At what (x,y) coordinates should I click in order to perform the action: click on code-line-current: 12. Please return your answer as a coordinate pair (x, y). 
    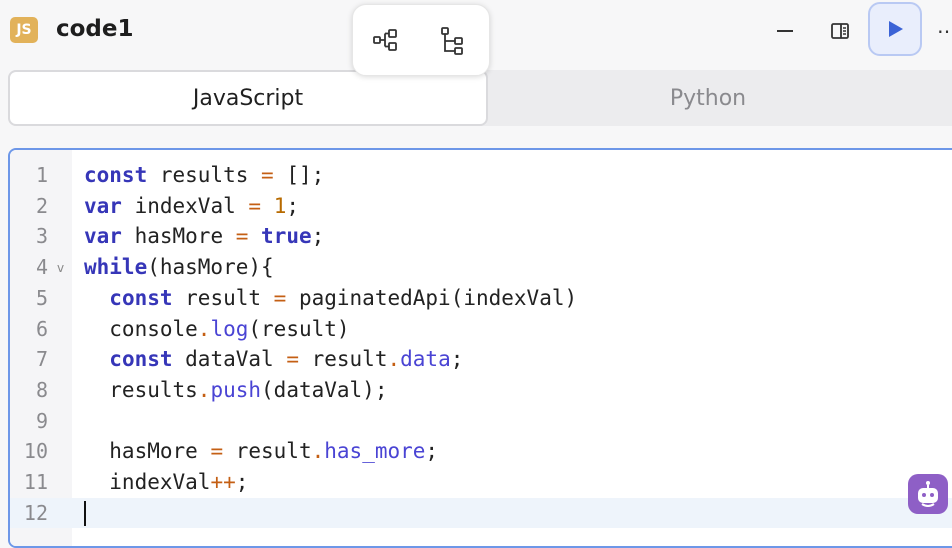
    Looking at the image, I should click on (481, 513).